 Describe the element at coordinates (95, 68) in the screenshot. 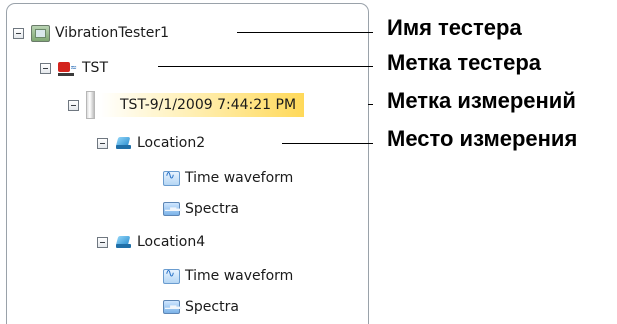

I see `tester-label: TST` at that location.